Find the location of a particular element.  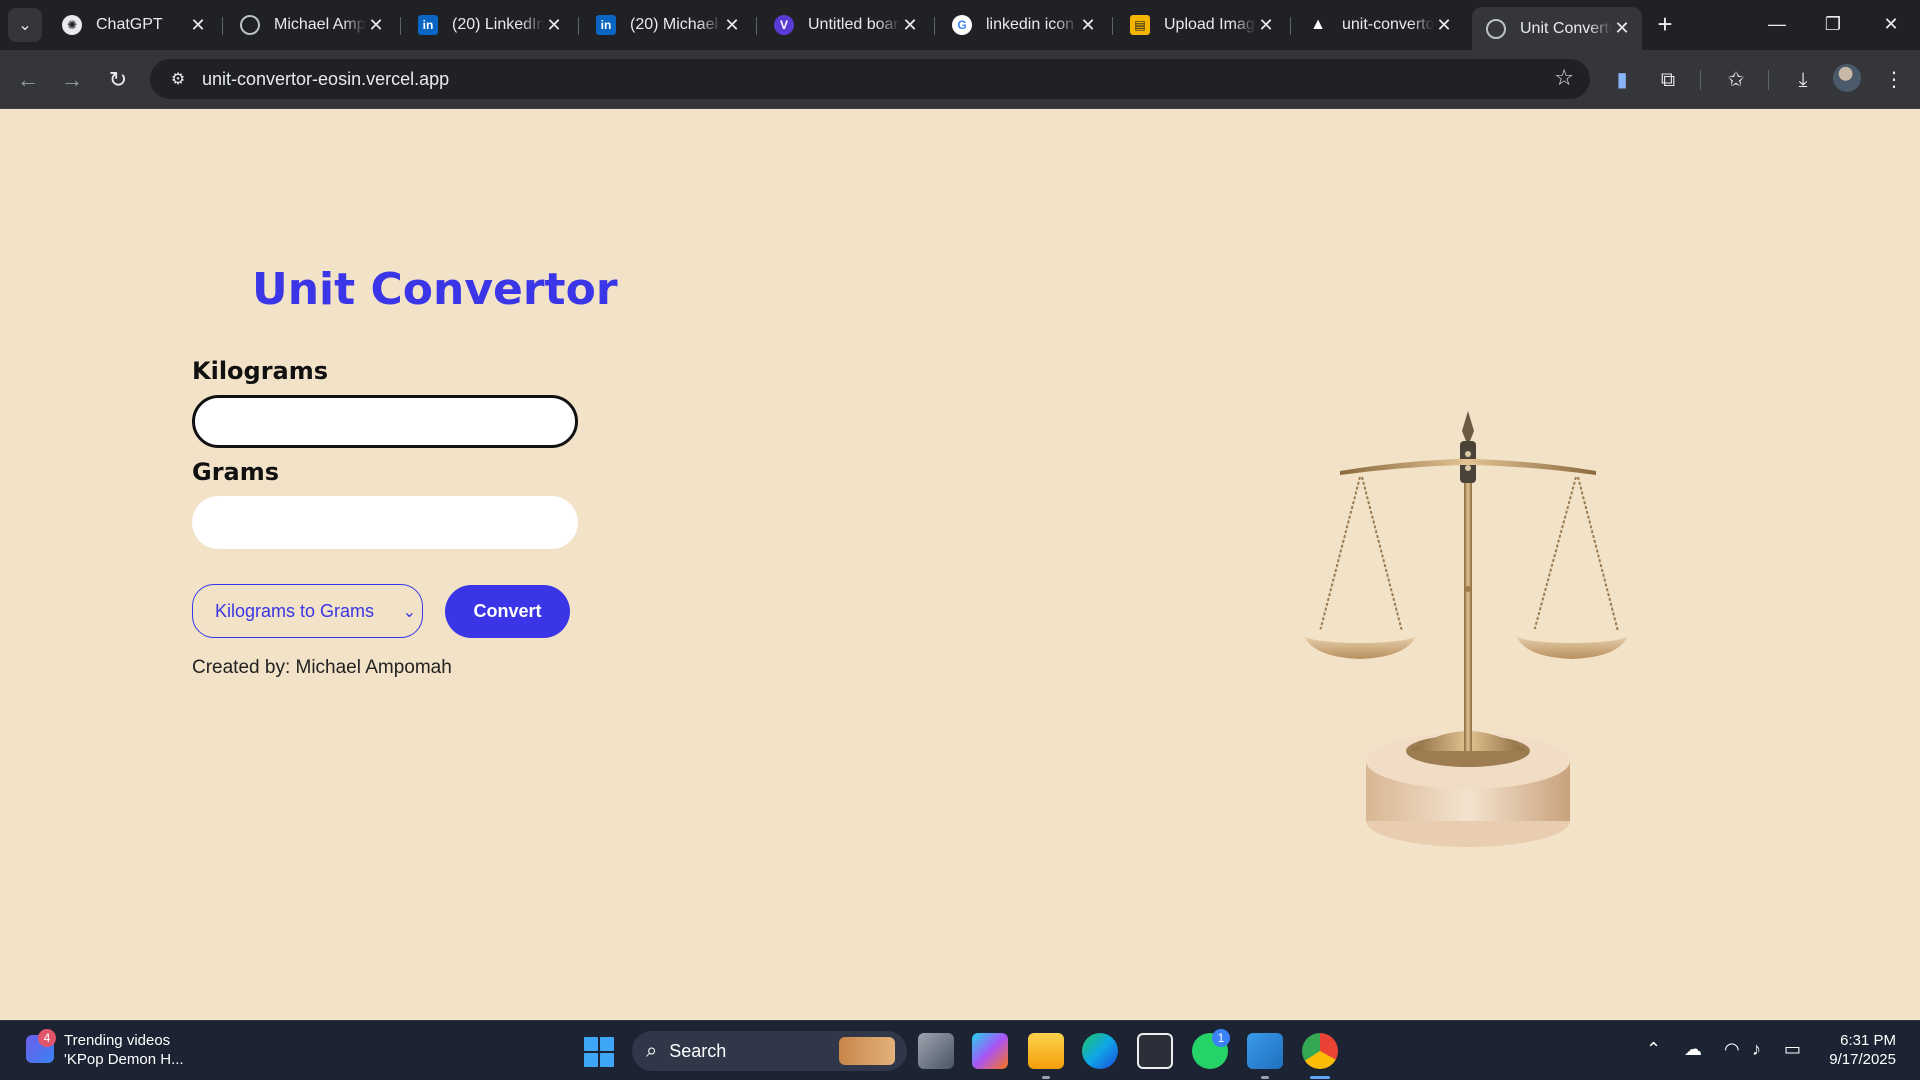

page-title: Unit Convertor is located at coordinates (435, 289).